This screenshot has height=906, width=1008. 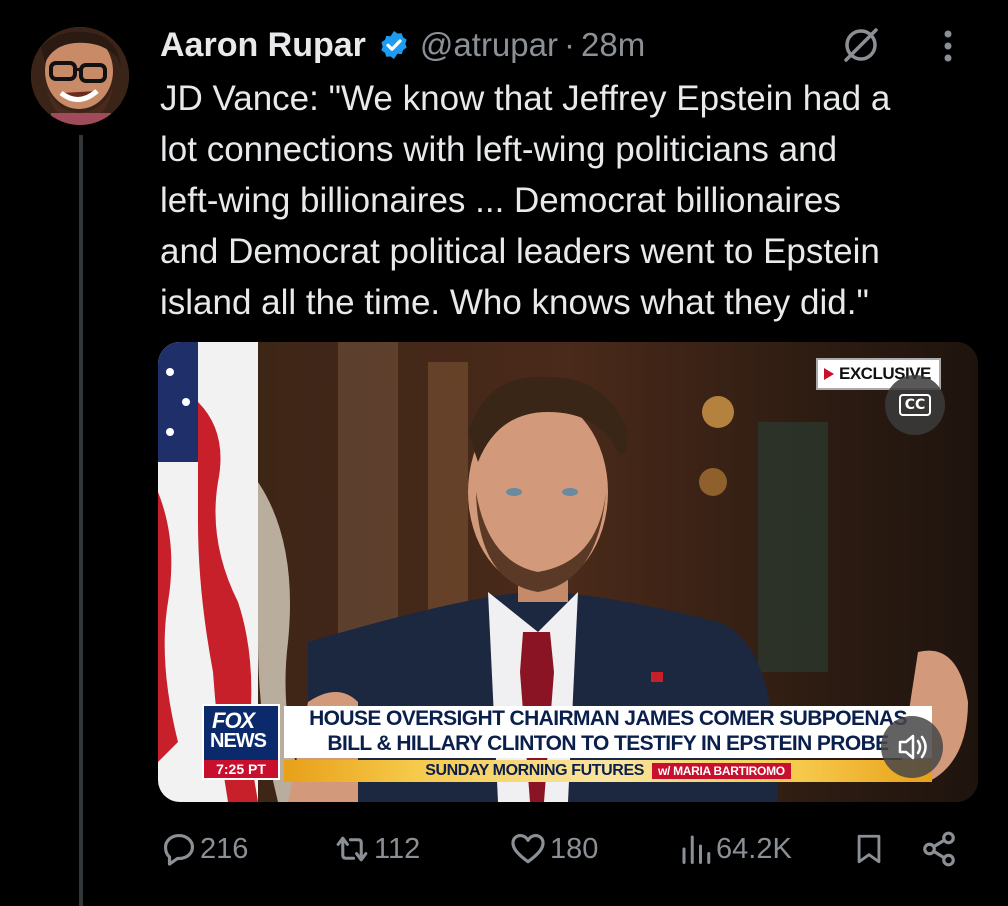 I want to click on reply-bubble-icon, so click(x=179, y=849).